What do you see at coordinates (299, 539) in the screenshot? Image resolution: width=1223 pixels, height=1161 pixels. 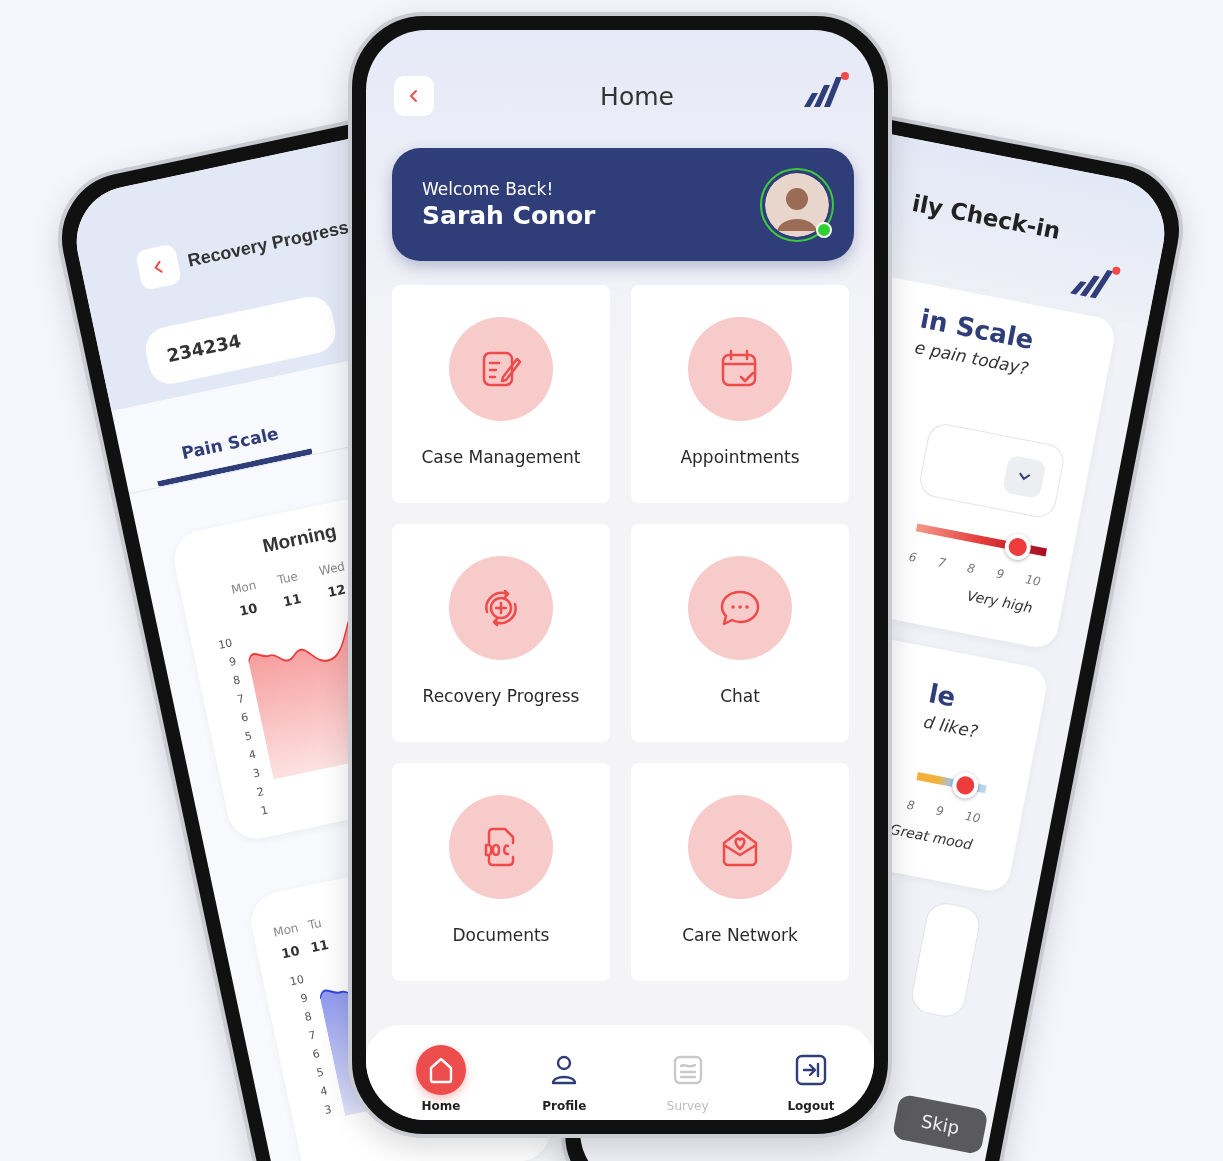 I see `chart-title: Morning` at bounding box center [299, 539].